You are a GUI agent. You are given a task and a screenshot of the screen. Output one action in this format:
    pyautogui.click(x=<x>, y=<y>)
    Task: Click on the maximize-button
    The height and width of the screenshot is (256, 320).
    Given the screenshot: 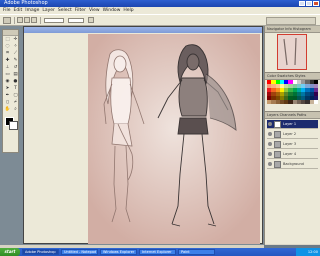 What is the action you would take?
    pyautogui.click(x=309, y=3)
    